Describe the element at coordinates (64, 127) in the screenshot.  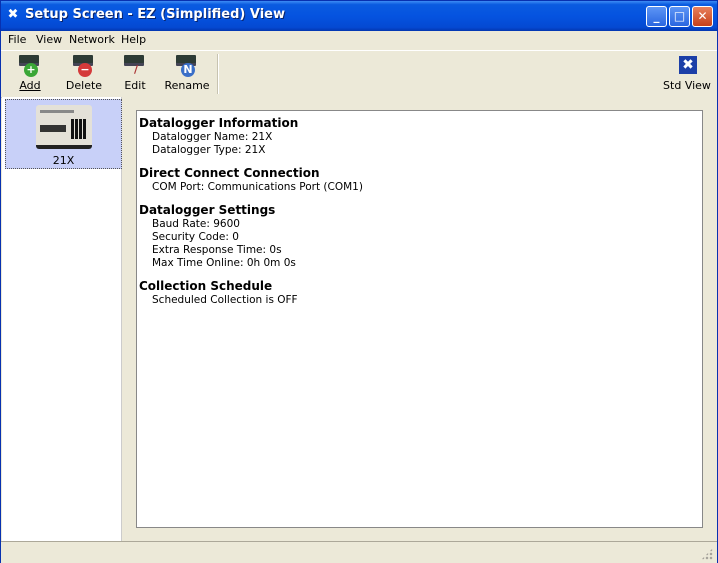
I see `datalogger-icon` at that location.